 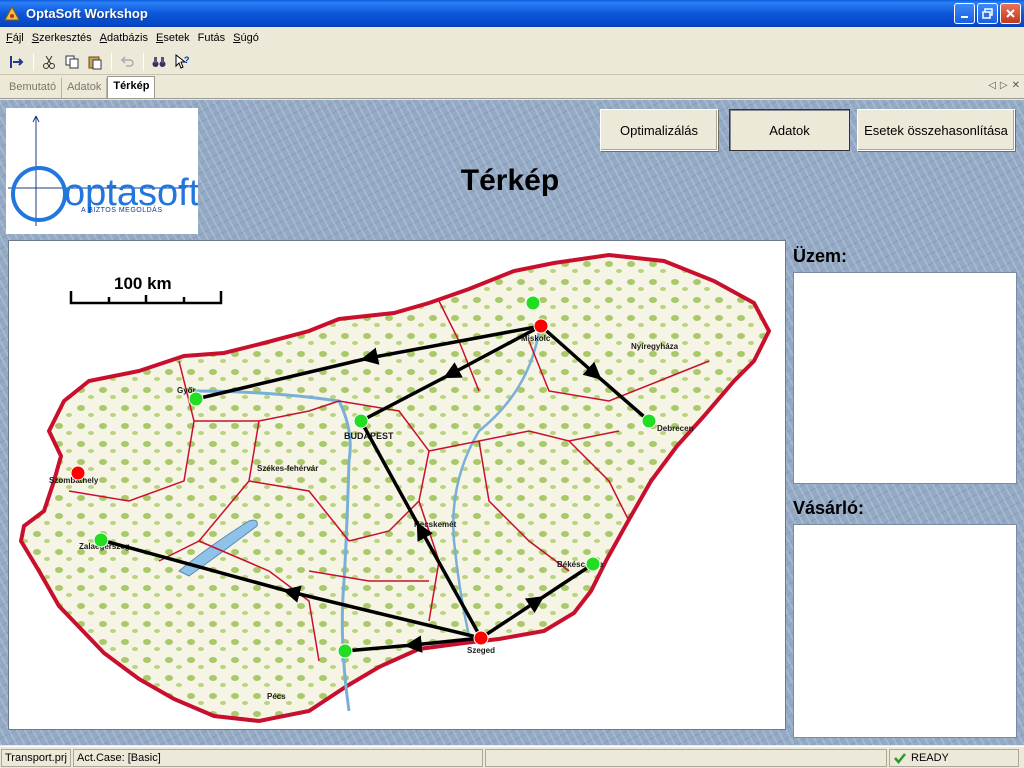 I want to click on customer-node-bekescsaba, so click(x=593, y=564).